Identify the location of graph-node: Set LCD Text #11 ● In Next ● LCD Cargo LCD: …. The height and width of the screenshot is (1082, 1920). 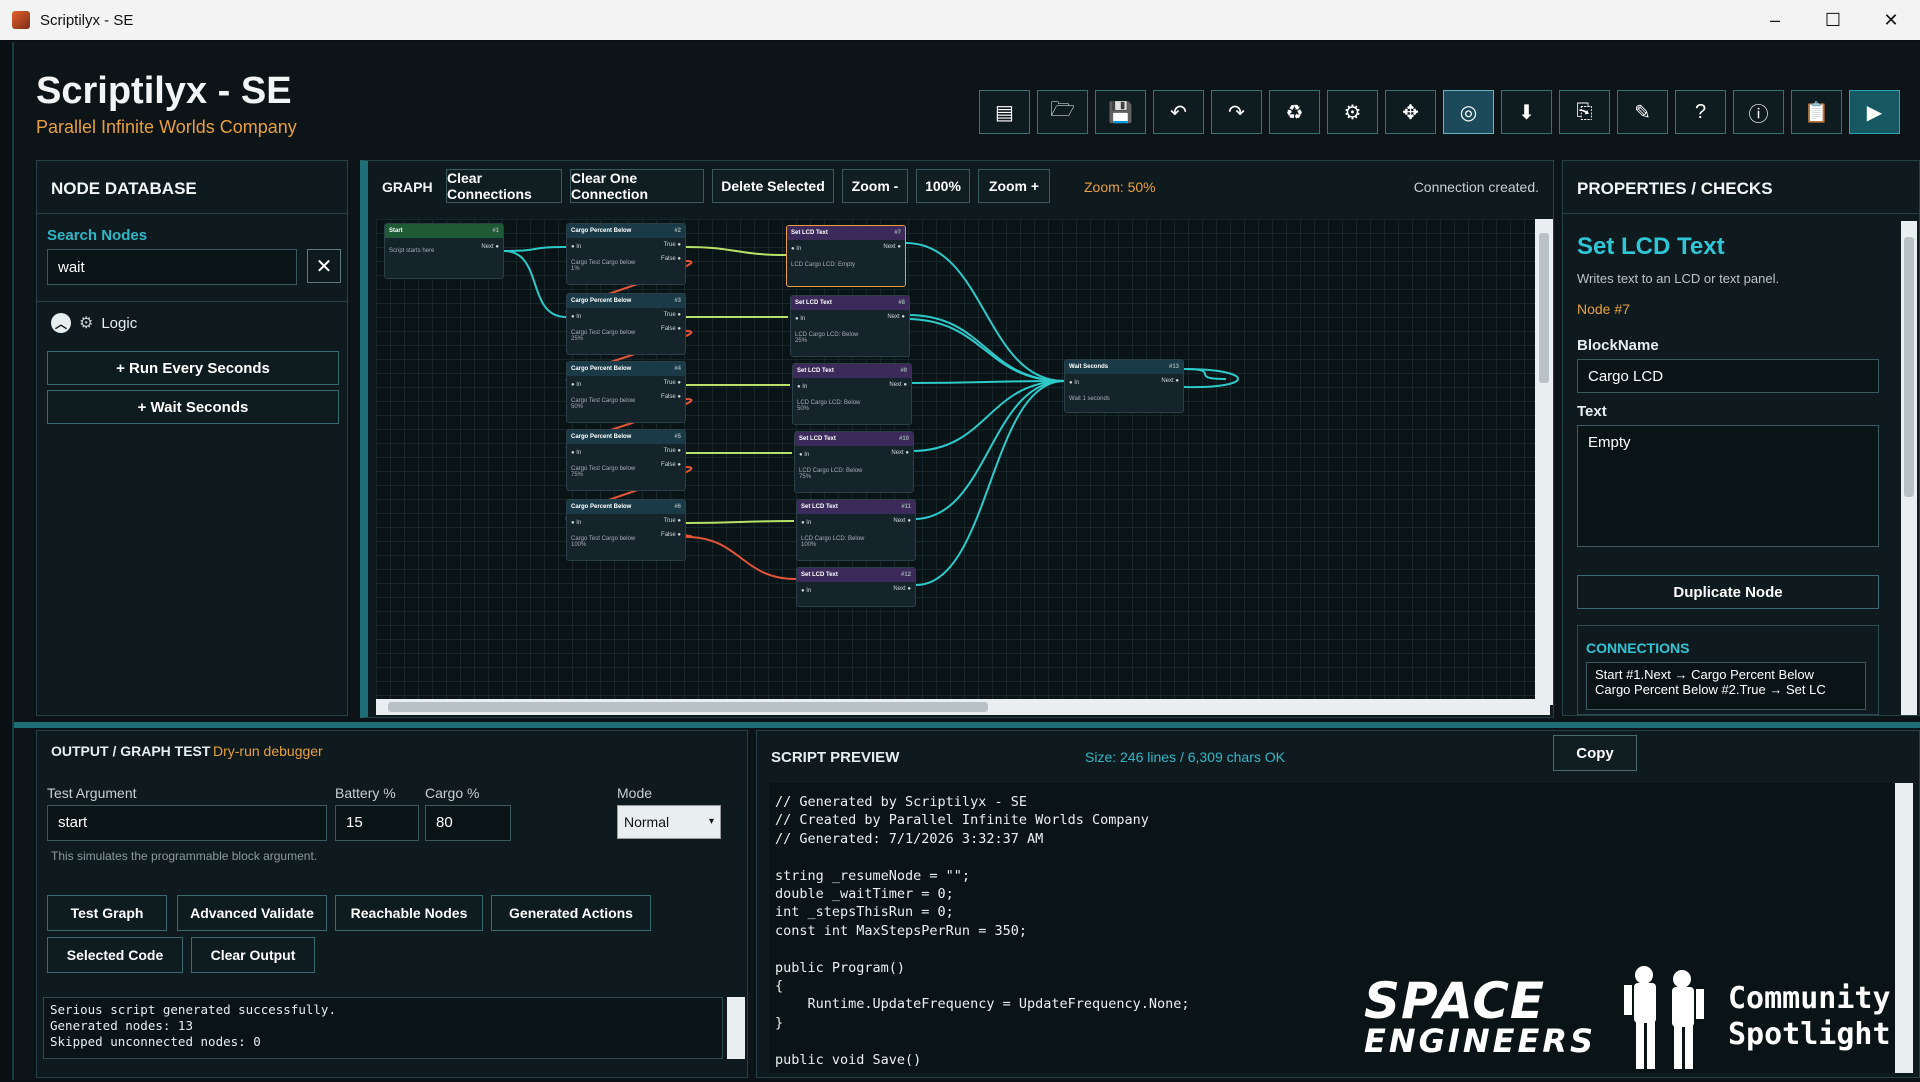
(856, 530).